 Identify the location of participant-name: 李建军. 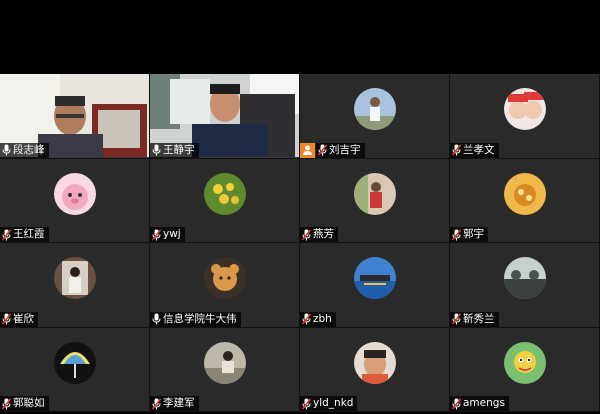
(179, 403).